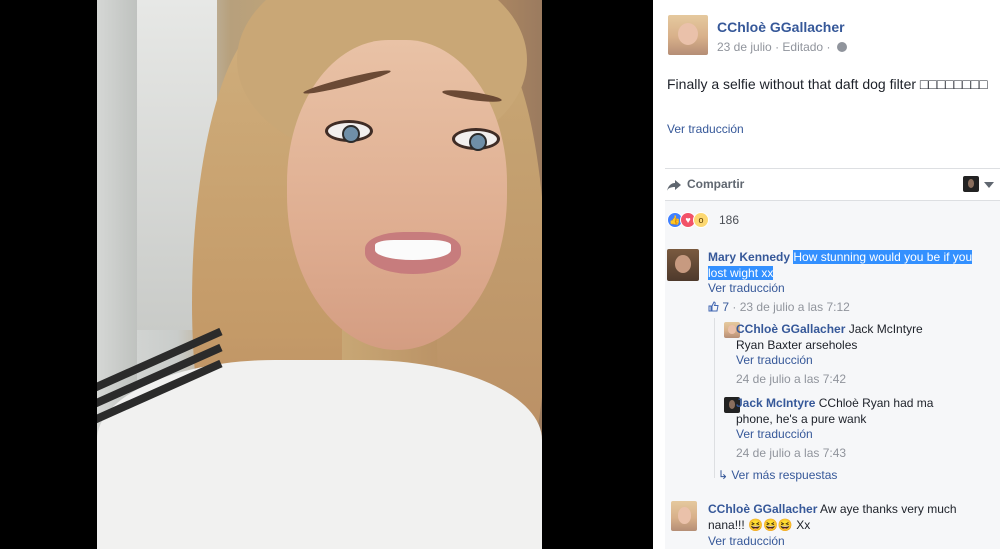 The image size is (1000, 549). What do you see at coordinates (791, 453) in the screenshot?
I see `reply-time: 24 de julio a las 7:43` at bounding box center [791, 453].